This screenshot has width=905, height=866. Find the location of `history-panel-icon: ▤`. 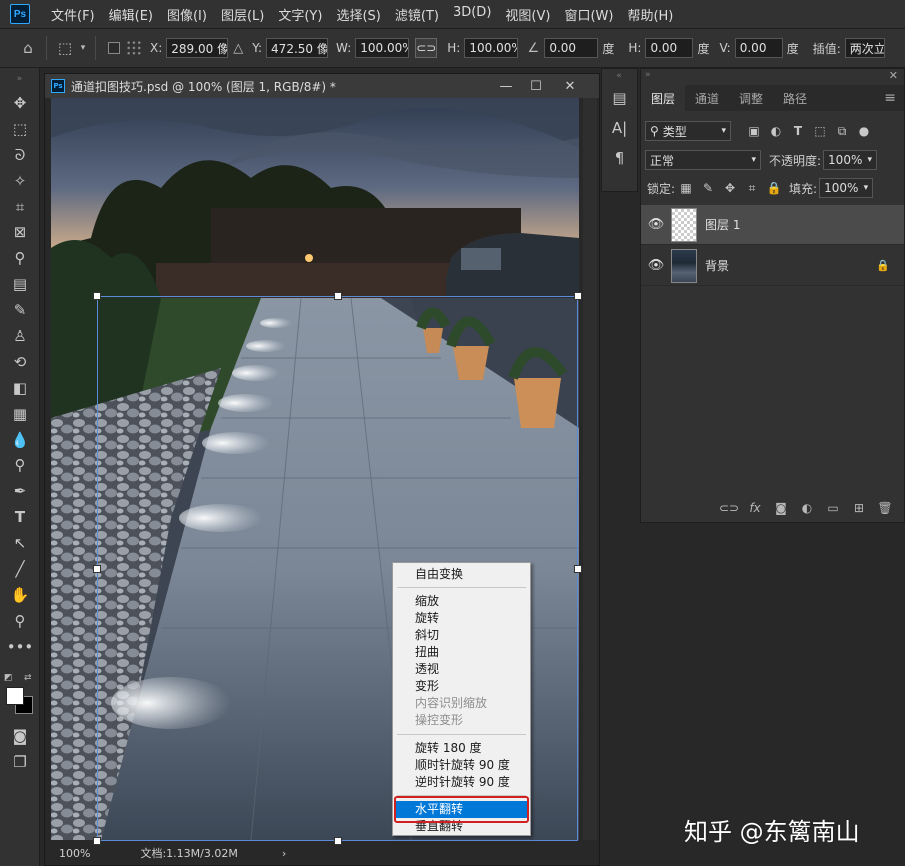

history-panel-icon: ▤ is located at coordinates (619, 98).